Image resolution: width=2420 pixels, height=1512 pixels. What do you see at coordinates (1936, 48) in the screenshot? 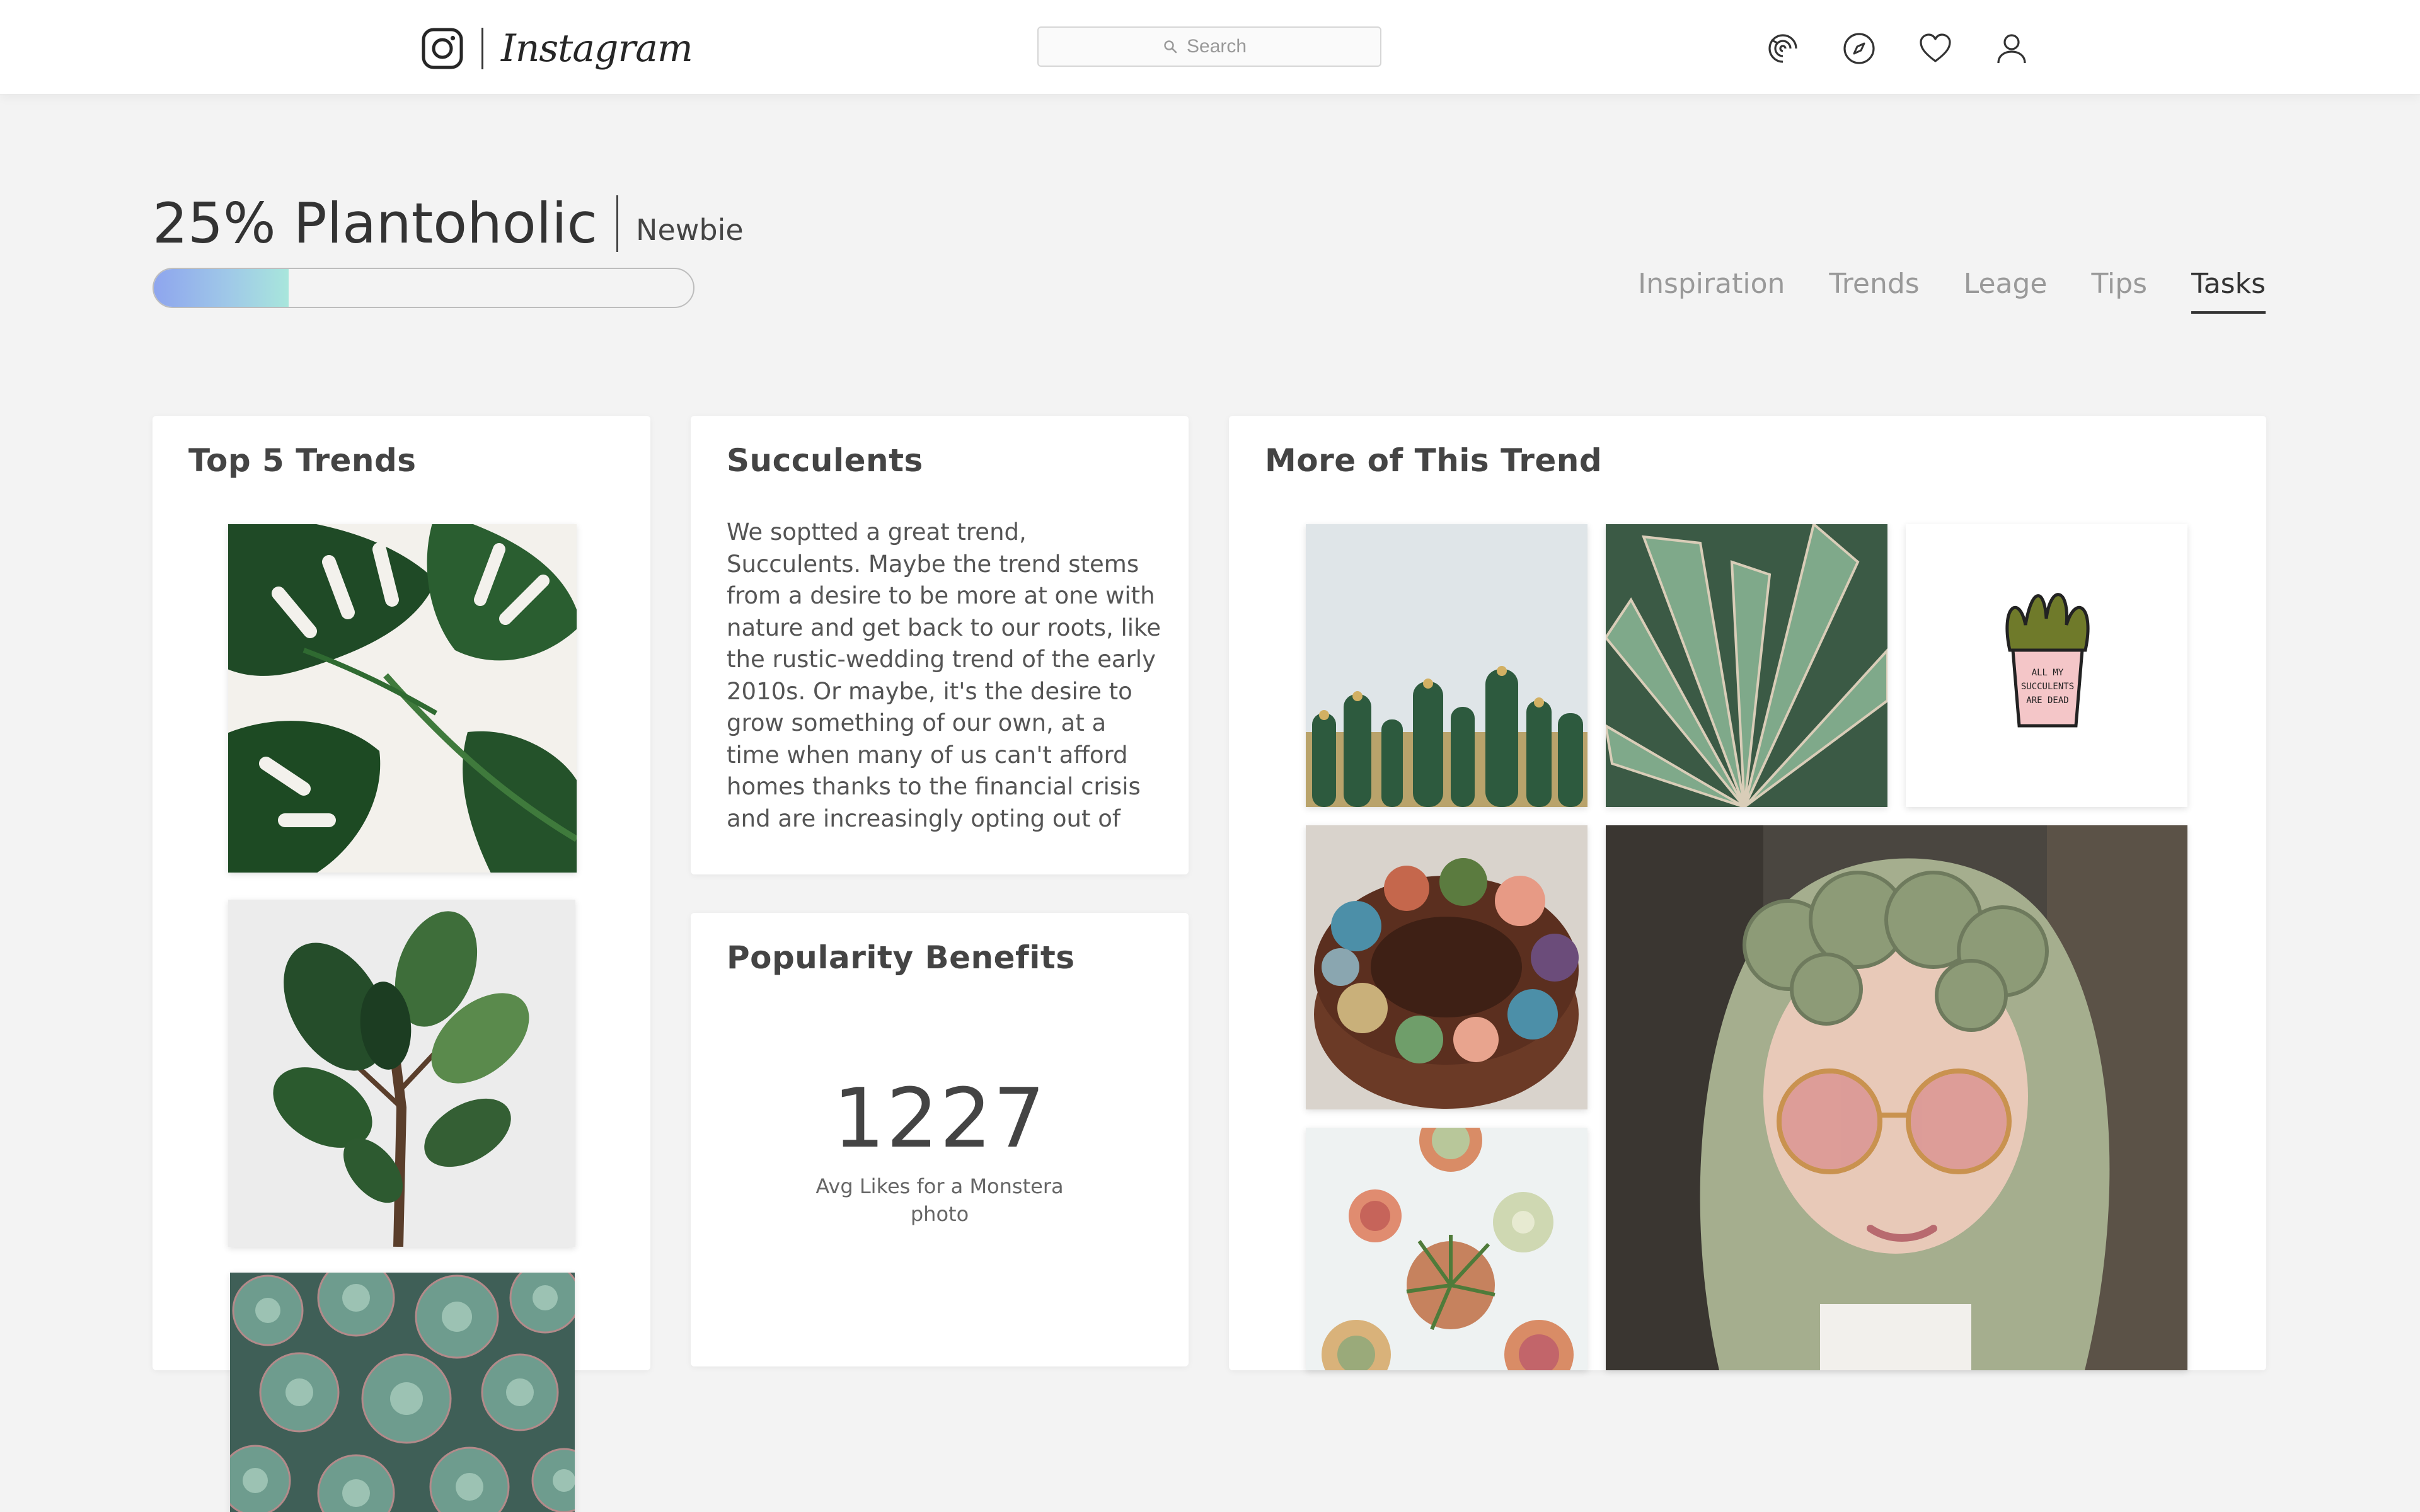
I see `heart-icon` at bounding box center [1936, 48].